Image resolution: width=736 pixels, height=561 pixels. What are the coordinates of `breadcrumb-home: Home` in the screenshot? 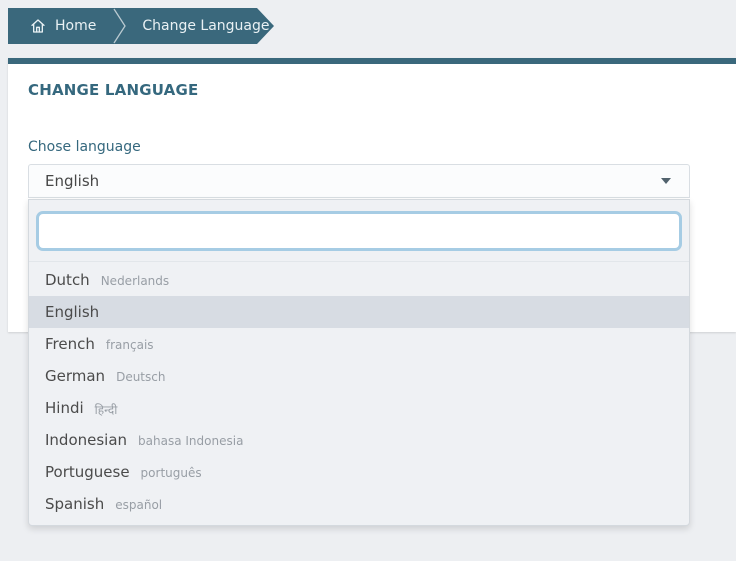 It's located at (63, 26).